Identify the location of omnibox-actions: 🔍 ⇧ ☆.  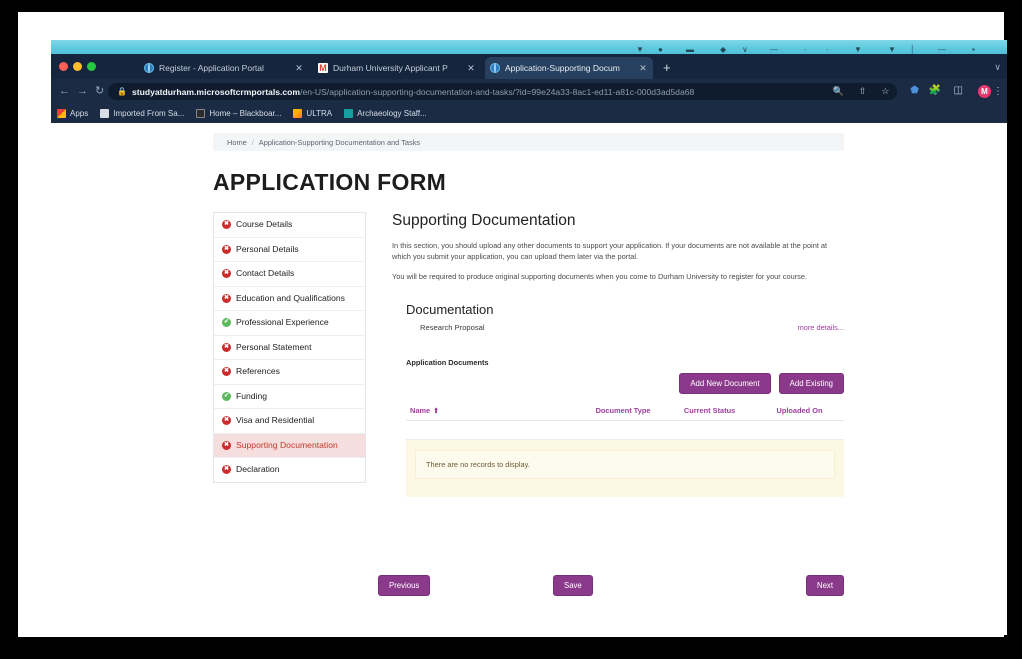
(861, 91).